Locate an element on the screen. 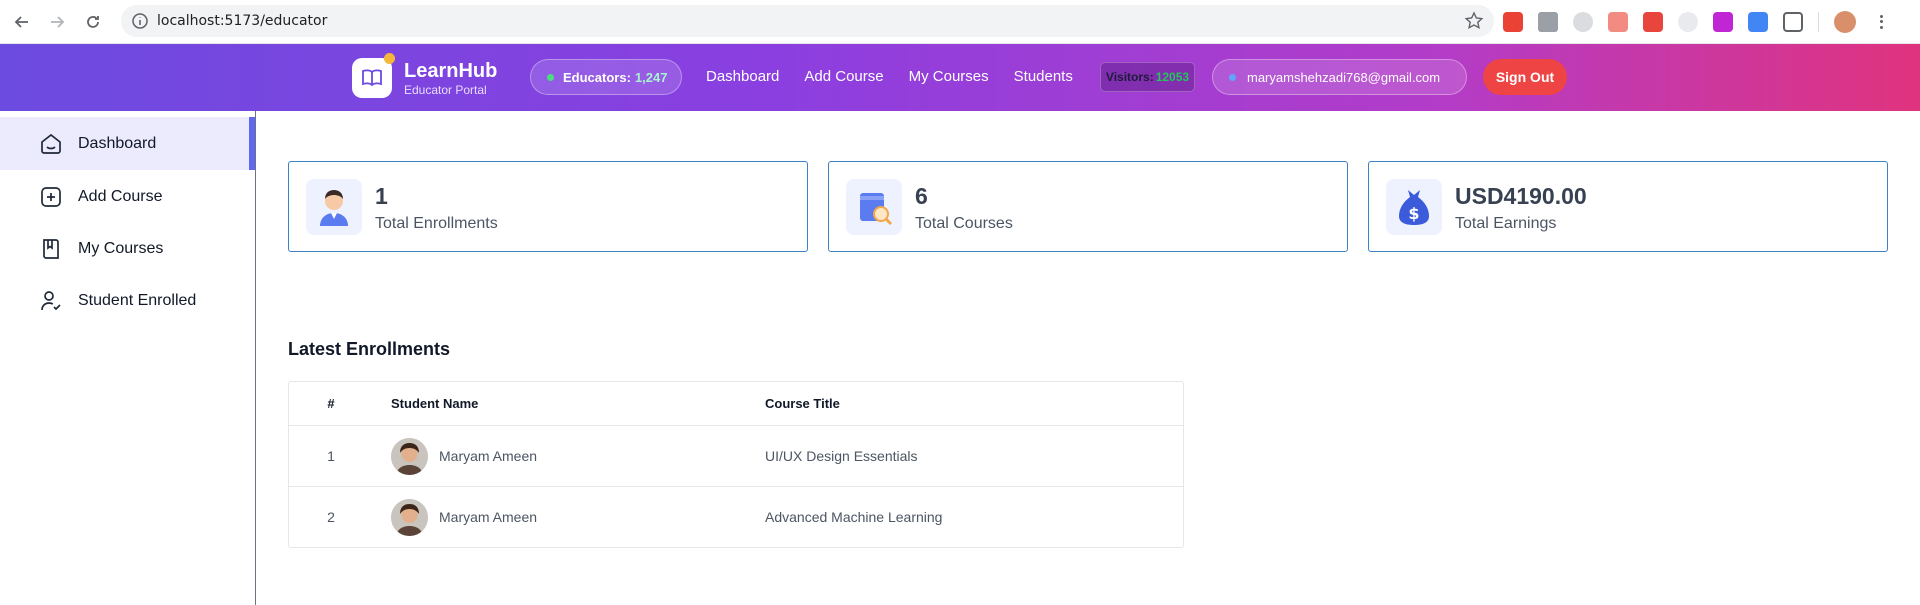  sidebar-item-my-courses: My Courses is located at coordinates (127, 248).